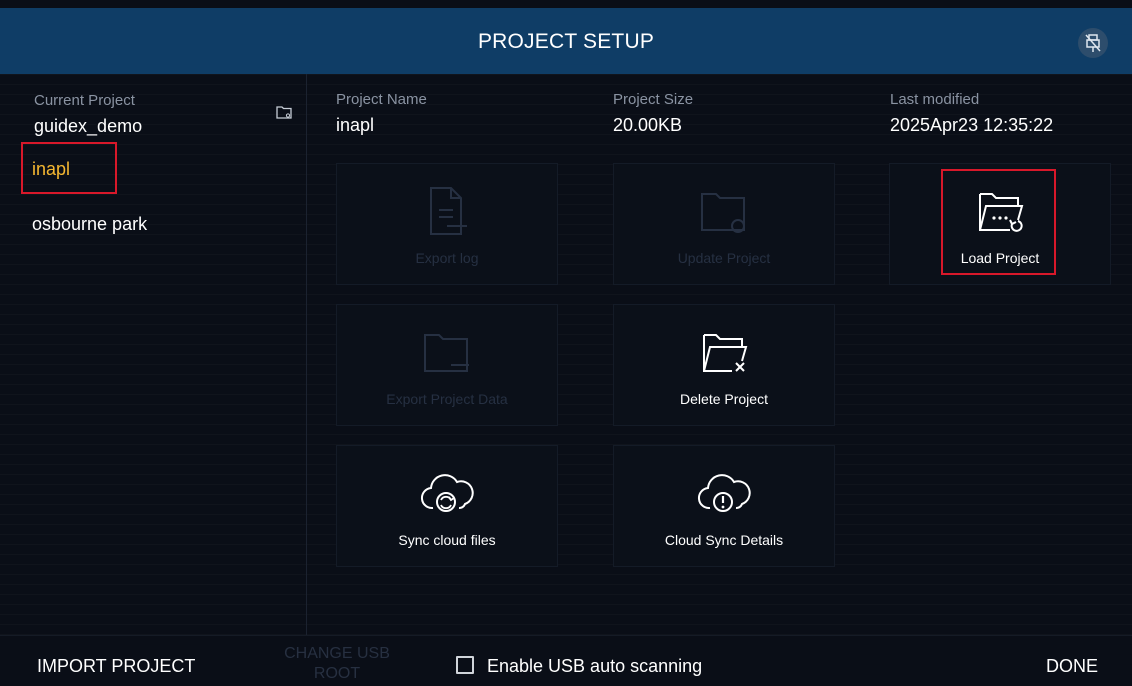 This screenshot has width=1132, height=686. I want to click on update-project-button: Update Project, so click(724, 224).